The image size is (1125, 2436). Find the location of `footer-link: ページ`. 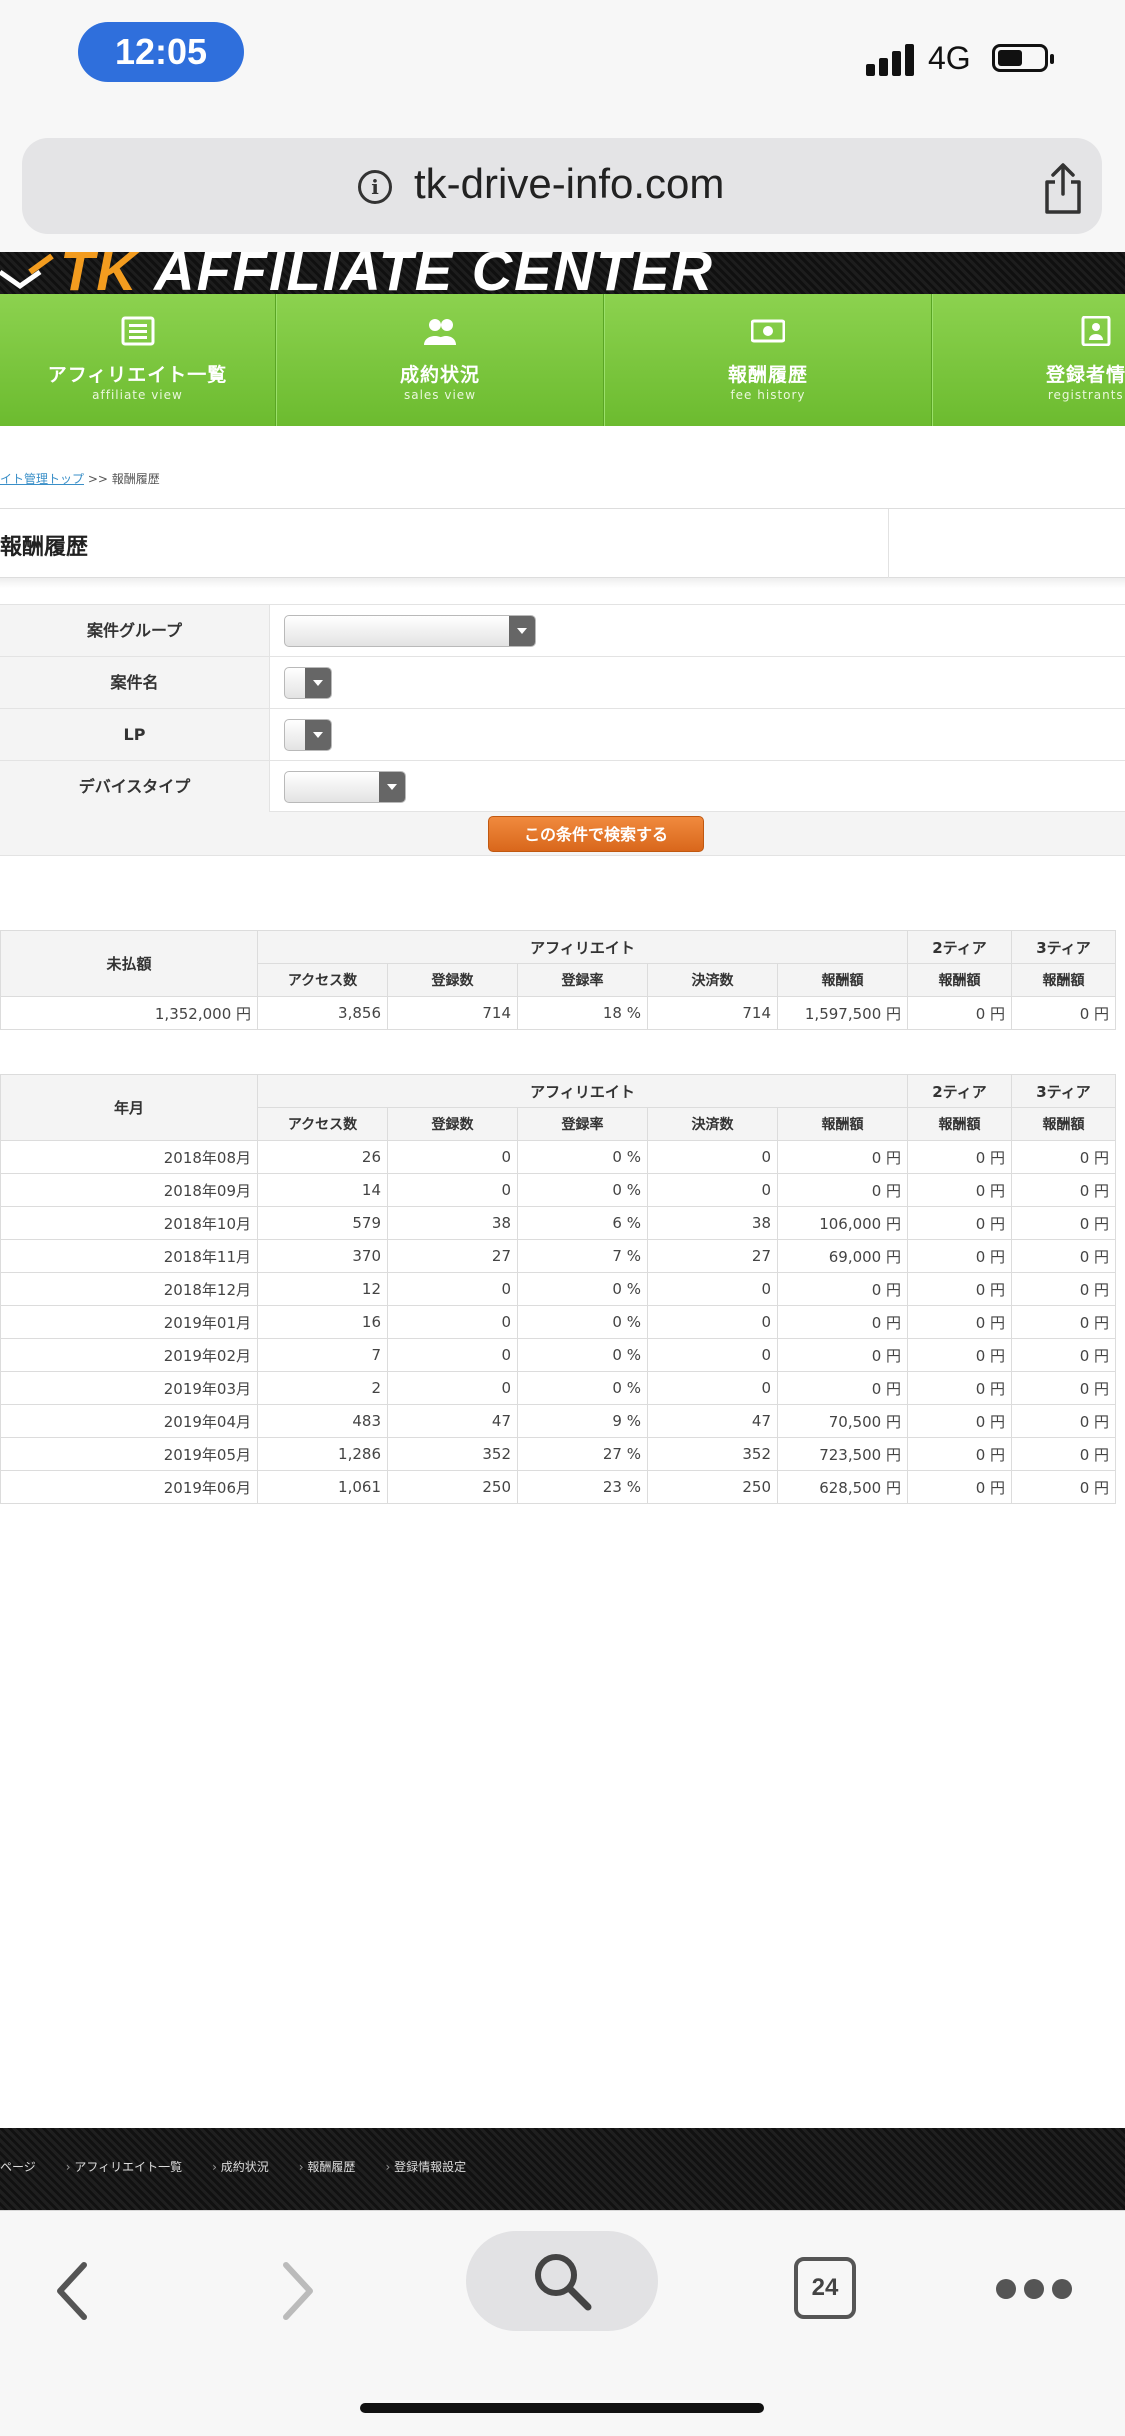

footer-link: ページ is located at coordinates (18, 2166).